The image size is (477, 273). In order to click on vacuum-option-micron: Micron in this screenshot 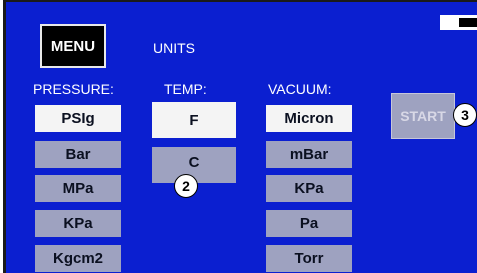, I will do `click(309, 118)`.